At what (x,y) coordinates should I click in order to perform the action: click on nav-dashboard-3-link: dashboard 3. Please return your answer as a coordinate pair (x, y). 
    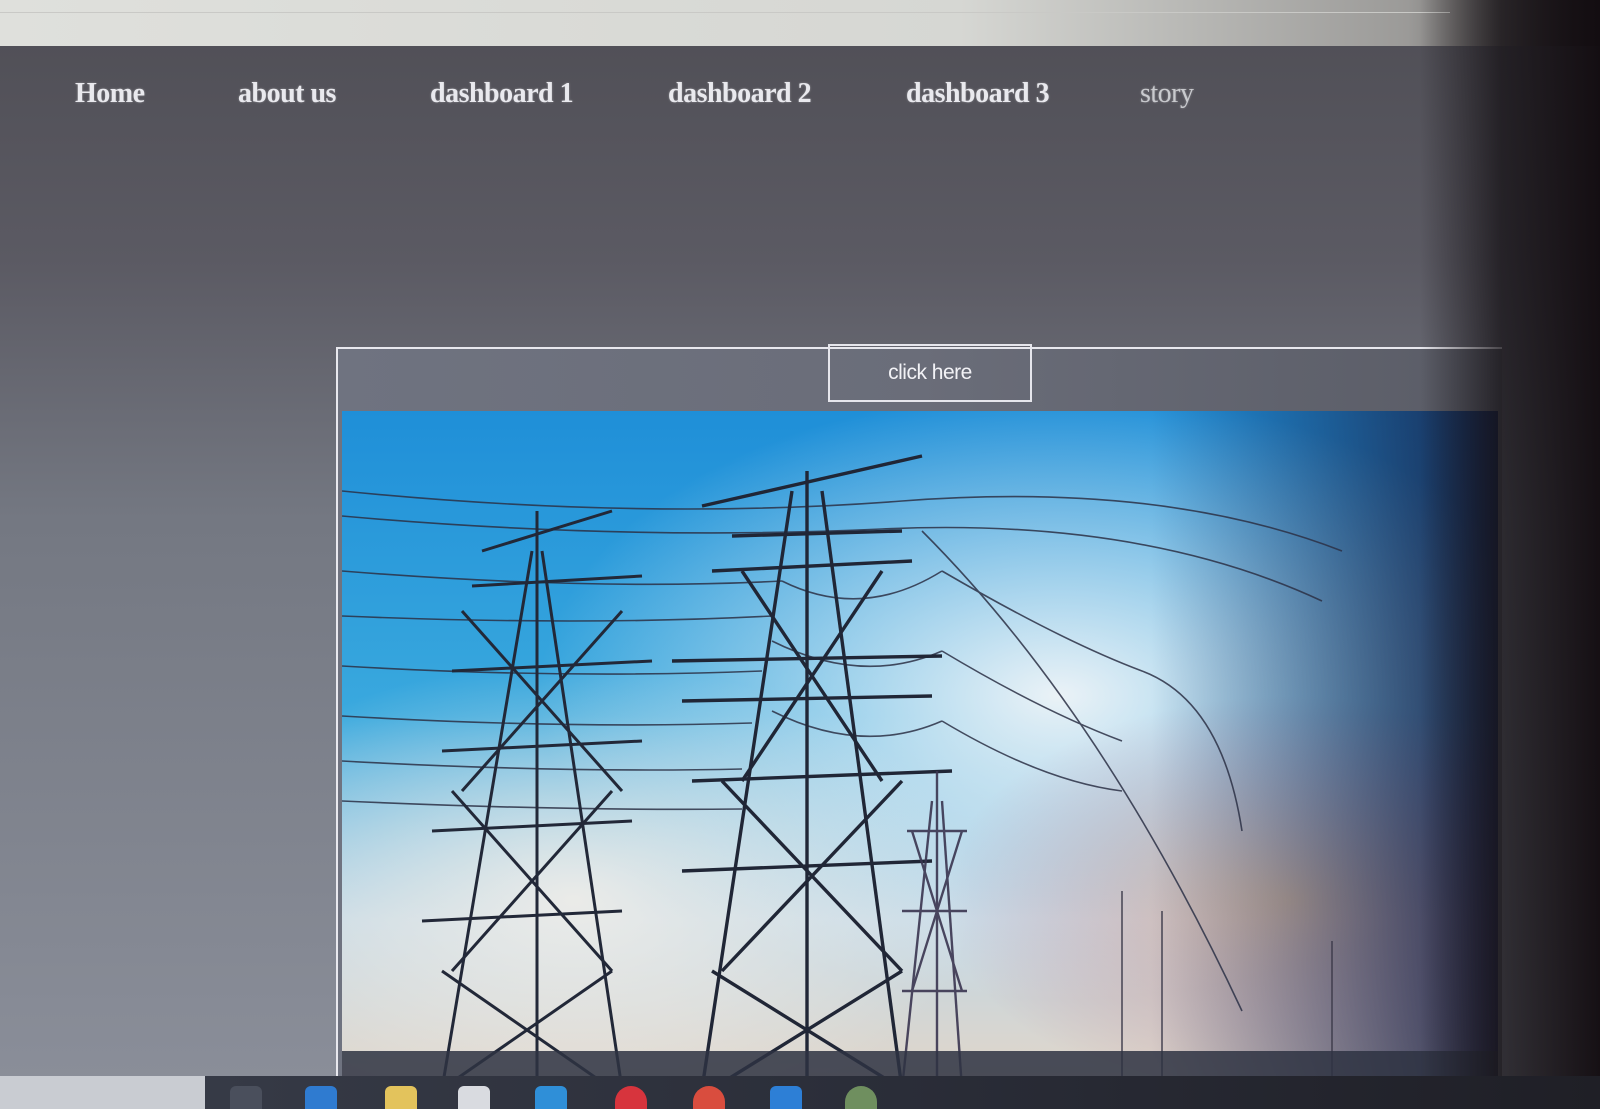
    Looking at the image, I should click on (978, 94).